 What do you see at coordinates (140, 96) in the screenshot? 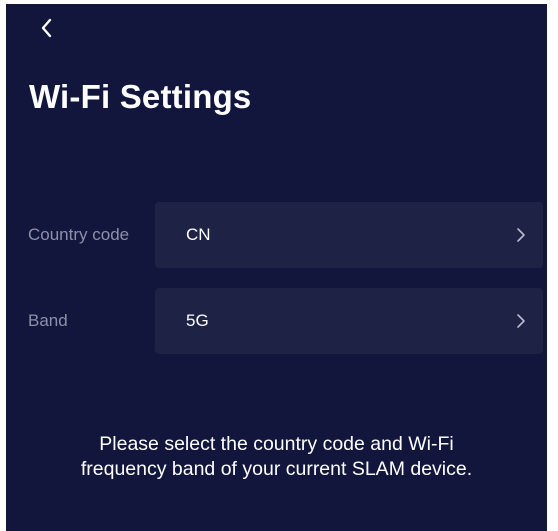
I see `page-title: Wi-Fi Settings` at bounding box center [140, 96].